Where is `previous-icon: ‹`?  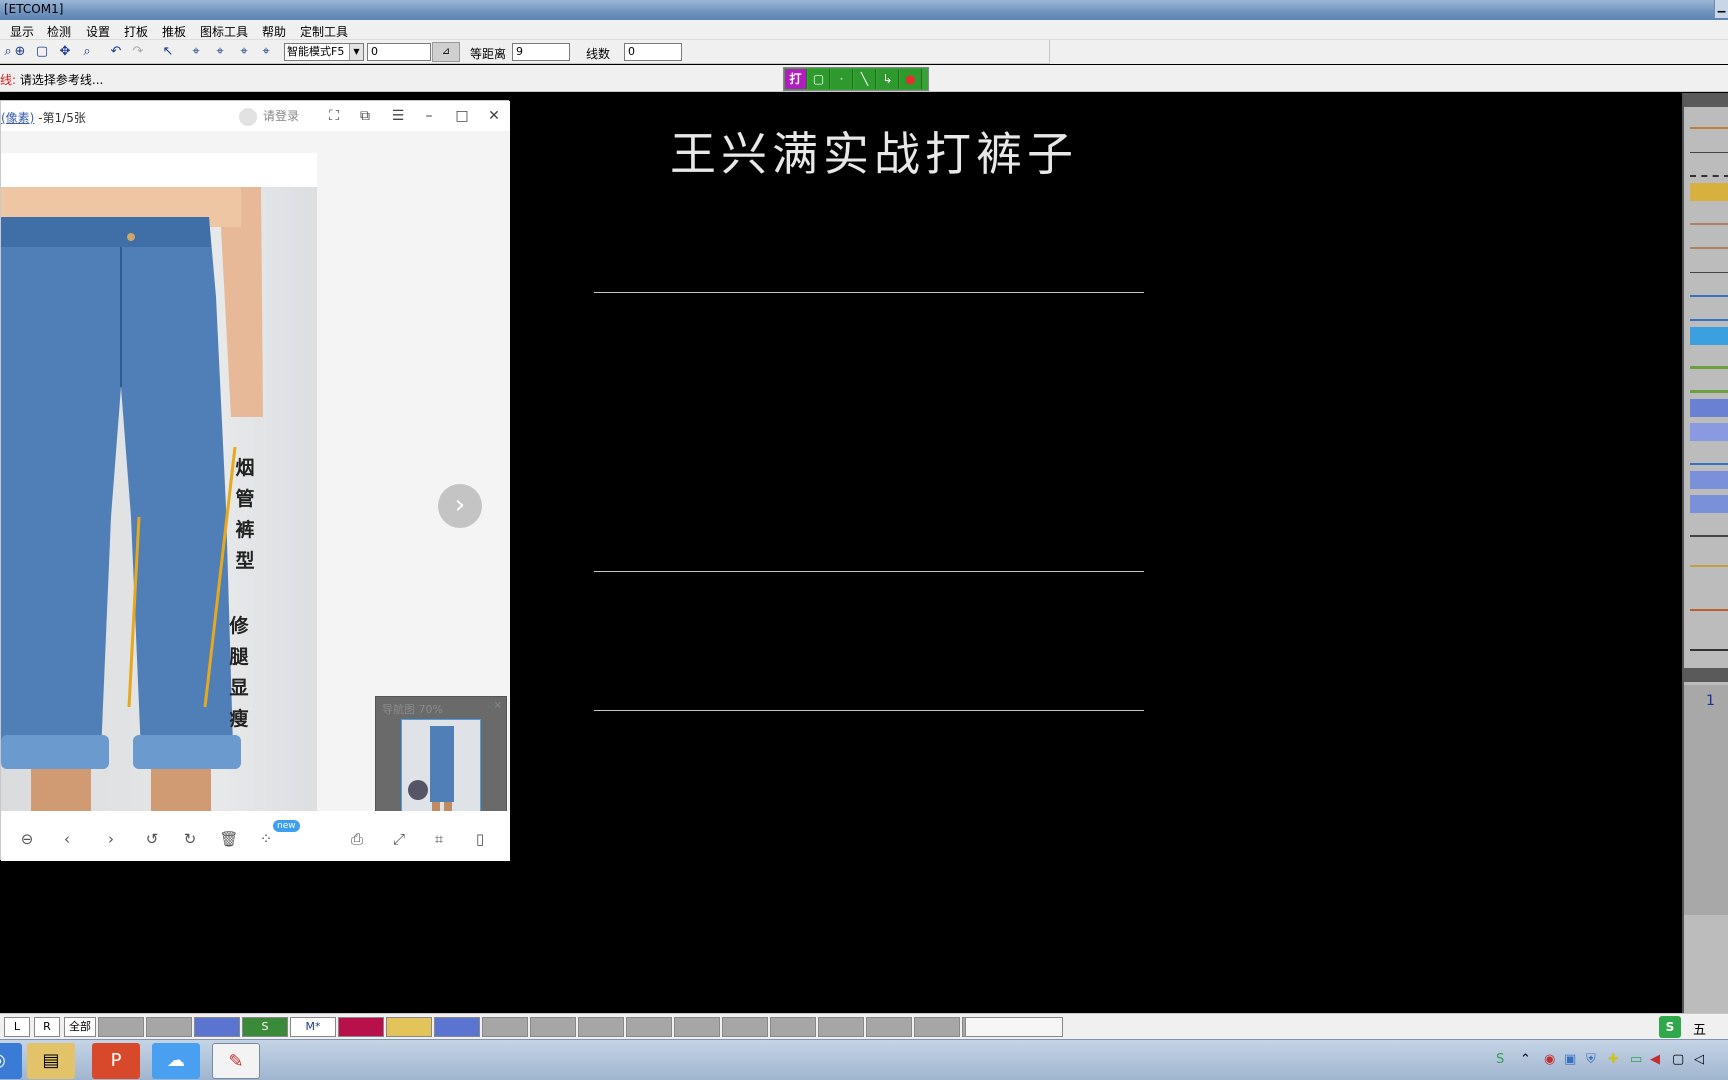
previous-icon: ‹ is located at coordinates (67, 839).